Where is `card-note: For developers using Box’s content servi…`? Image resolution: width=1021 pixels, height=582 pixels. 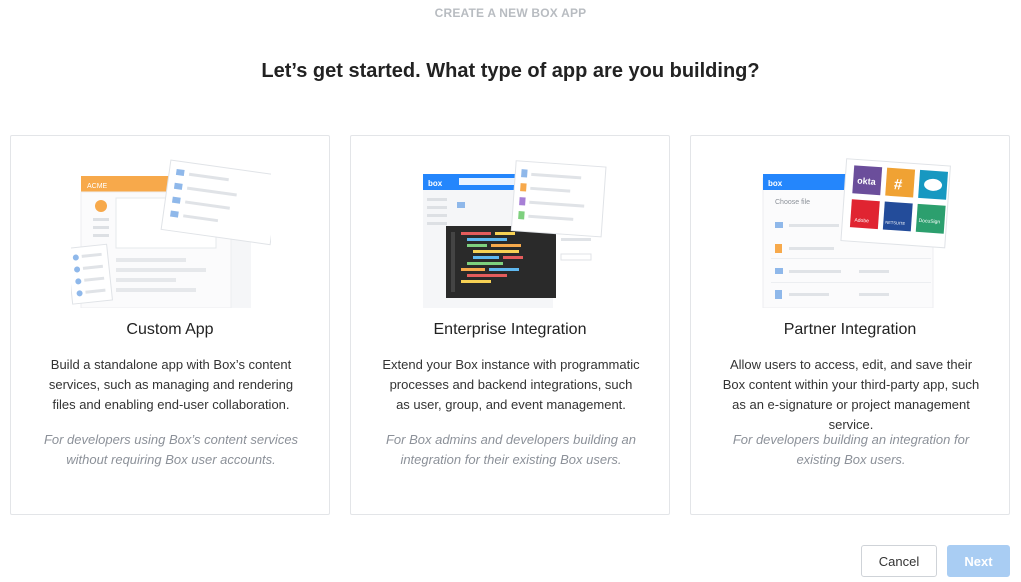
card-note: For developers using Box’s content servi… is located at coordinates (171, 449).